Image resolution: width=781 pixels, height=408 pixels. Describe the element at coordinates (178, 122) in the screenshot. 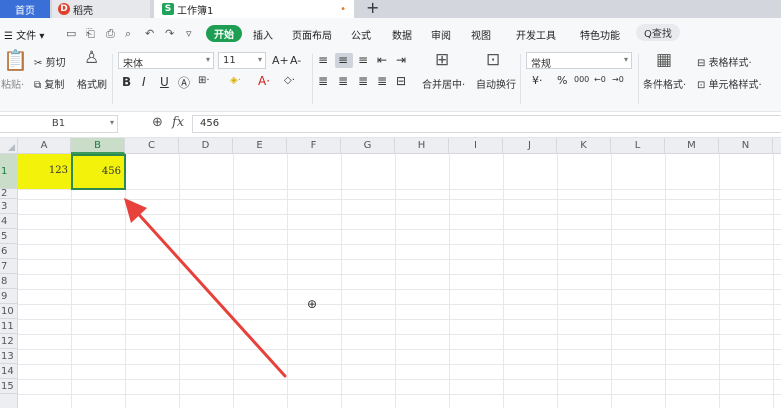

I see `fx-icon: fx` at that location.